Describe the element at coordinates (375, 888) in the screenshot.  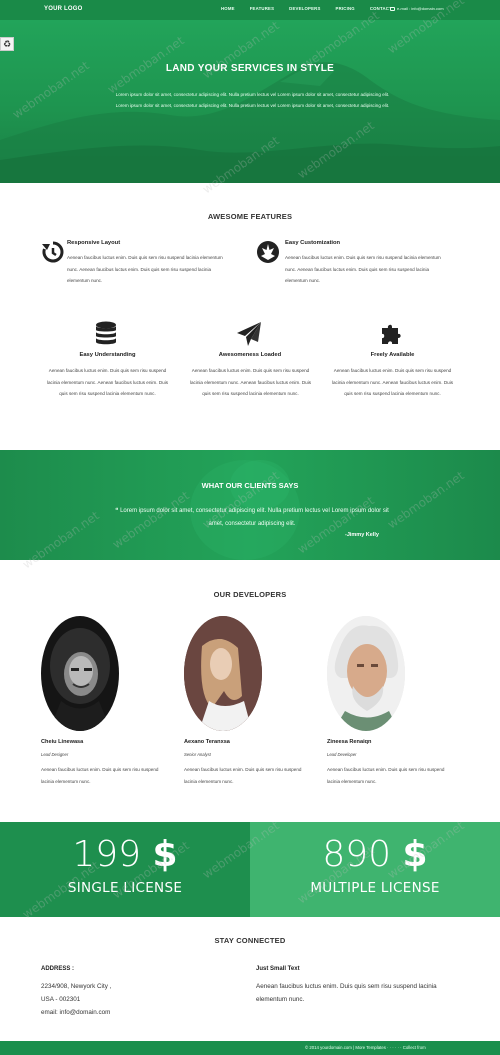
I see `price-label: MULTIPLE LICENSE` at that location.